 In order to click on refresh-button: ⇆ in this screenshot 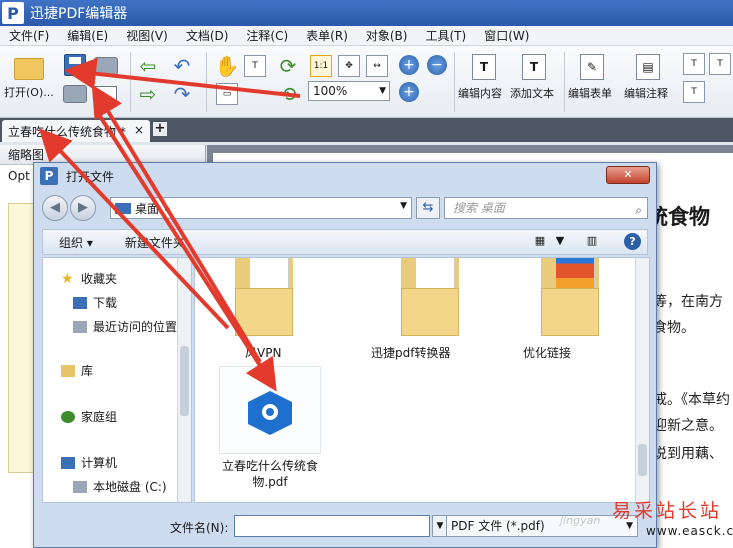, I will do `click(428, 208)`.